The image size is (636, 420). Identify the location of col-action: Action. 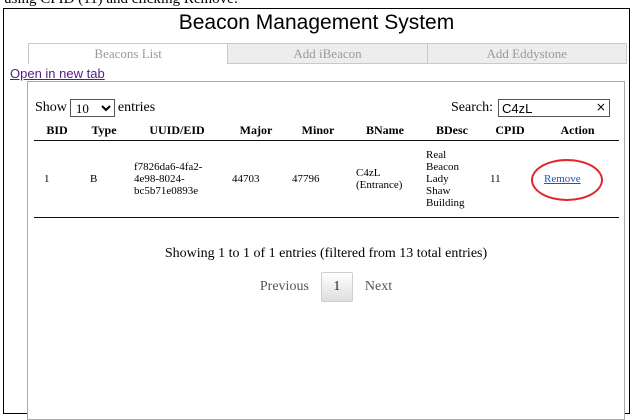
(577, 130).